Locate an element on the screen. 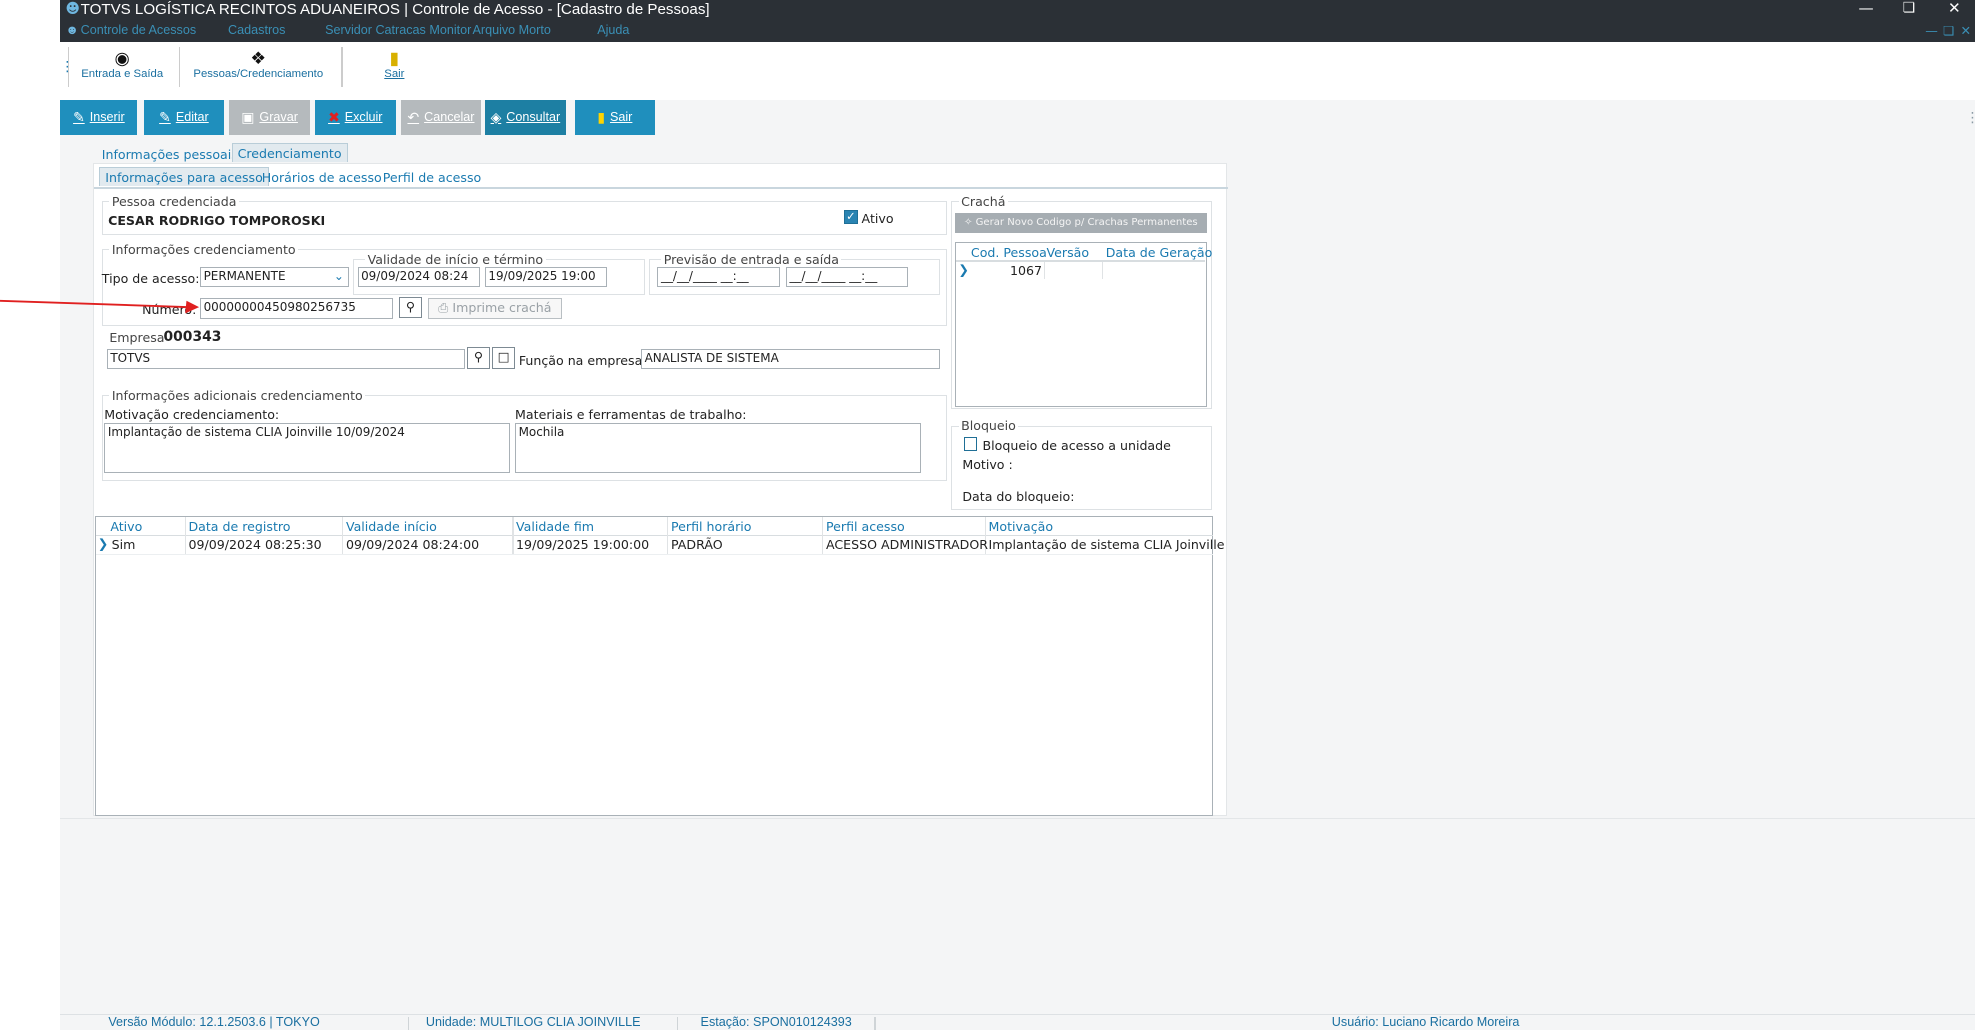 This screenshot has height=1030, width=1975. status-divider is located at coordinates (677, 1023).